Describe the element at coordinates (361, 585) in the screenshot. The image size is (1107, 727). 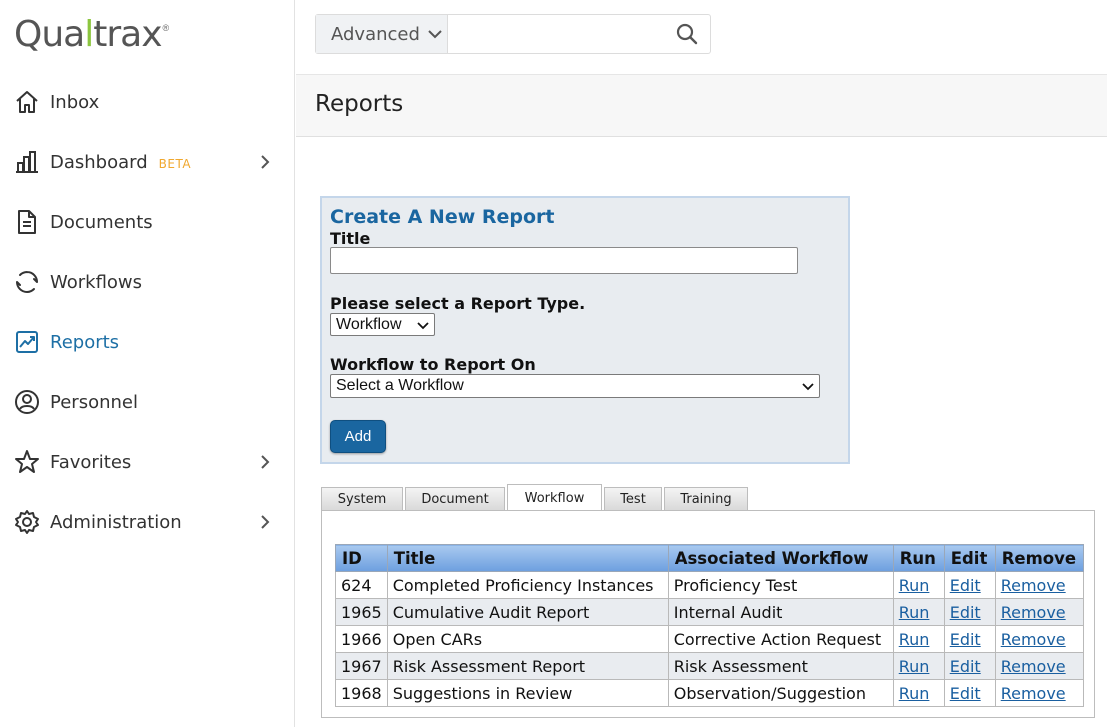
I see `report-id: 624` at that location.